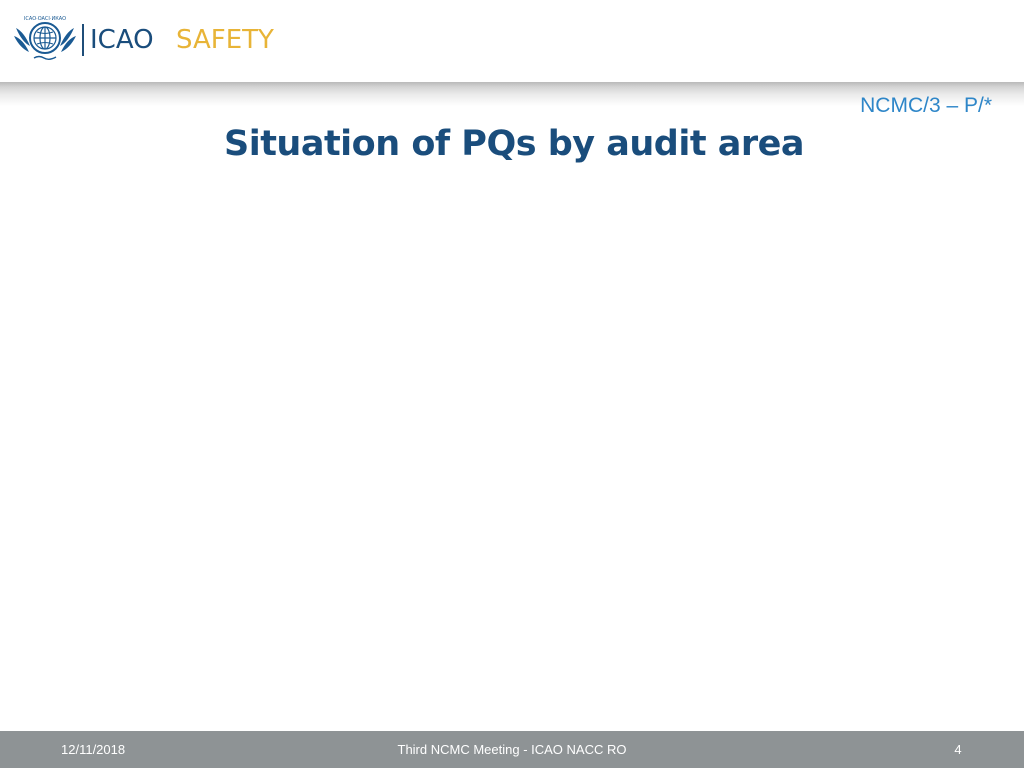 The width and height of the screenshot is (1024, 768). I want to click on slide-title: Situation of PQs by audit area, so click(514, 144).